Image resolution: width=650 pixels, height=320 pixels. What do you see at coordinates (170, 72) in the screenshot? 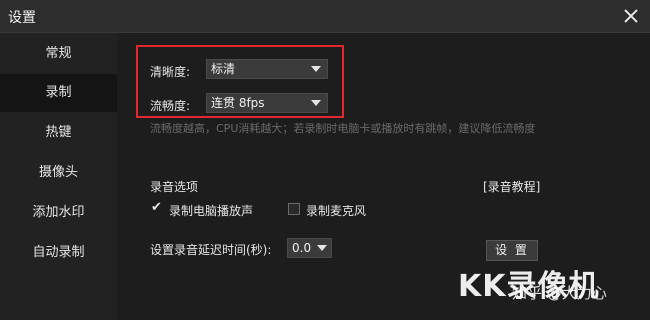
I see `clarity-label: 清晰度:` at bounding box center [170, 72].